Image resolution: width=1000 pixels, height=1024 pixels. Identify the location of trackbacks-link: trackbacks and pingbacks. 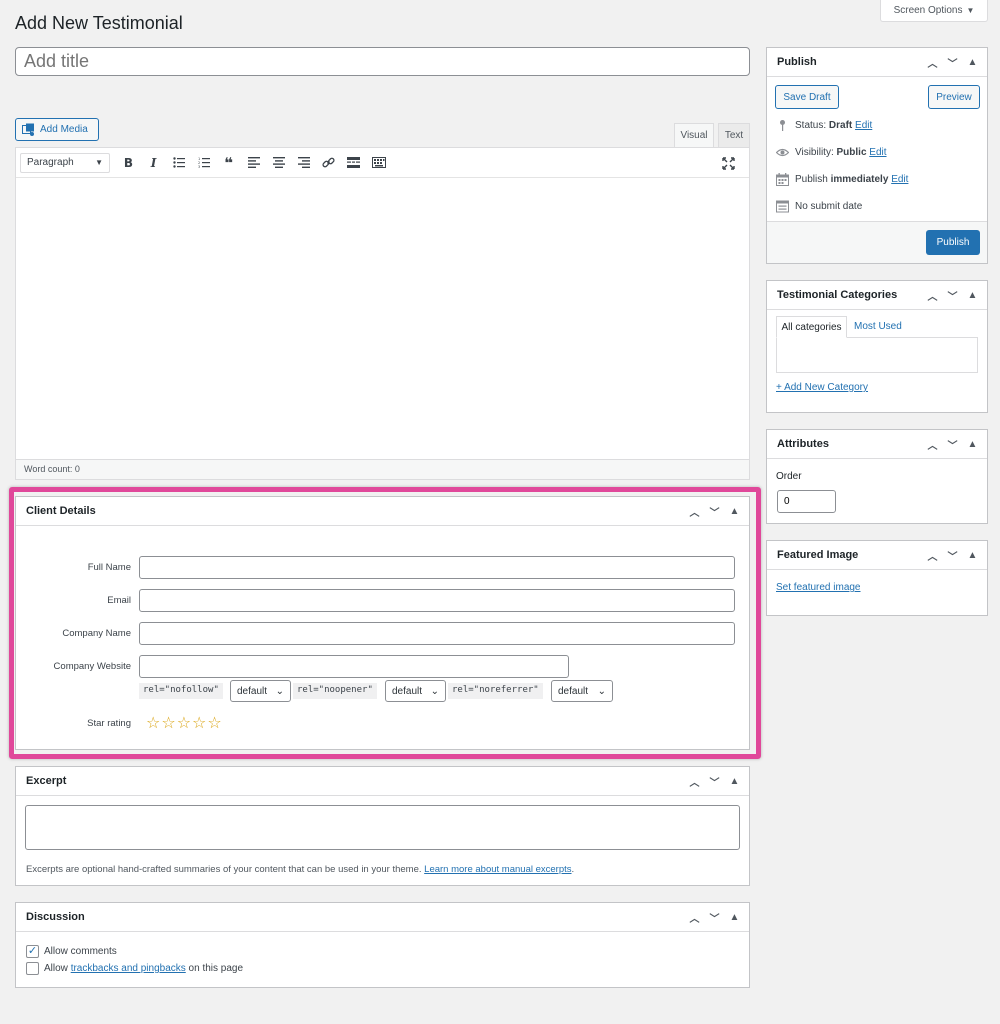
(128, 968).